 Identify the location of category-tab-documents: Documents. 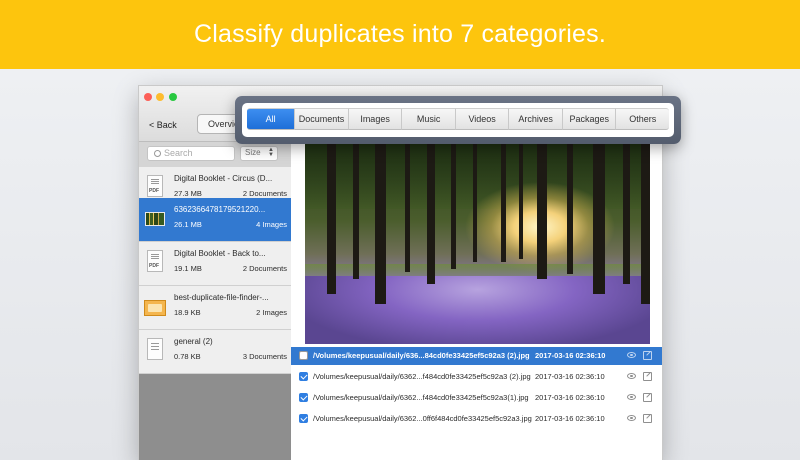
(322, 119).